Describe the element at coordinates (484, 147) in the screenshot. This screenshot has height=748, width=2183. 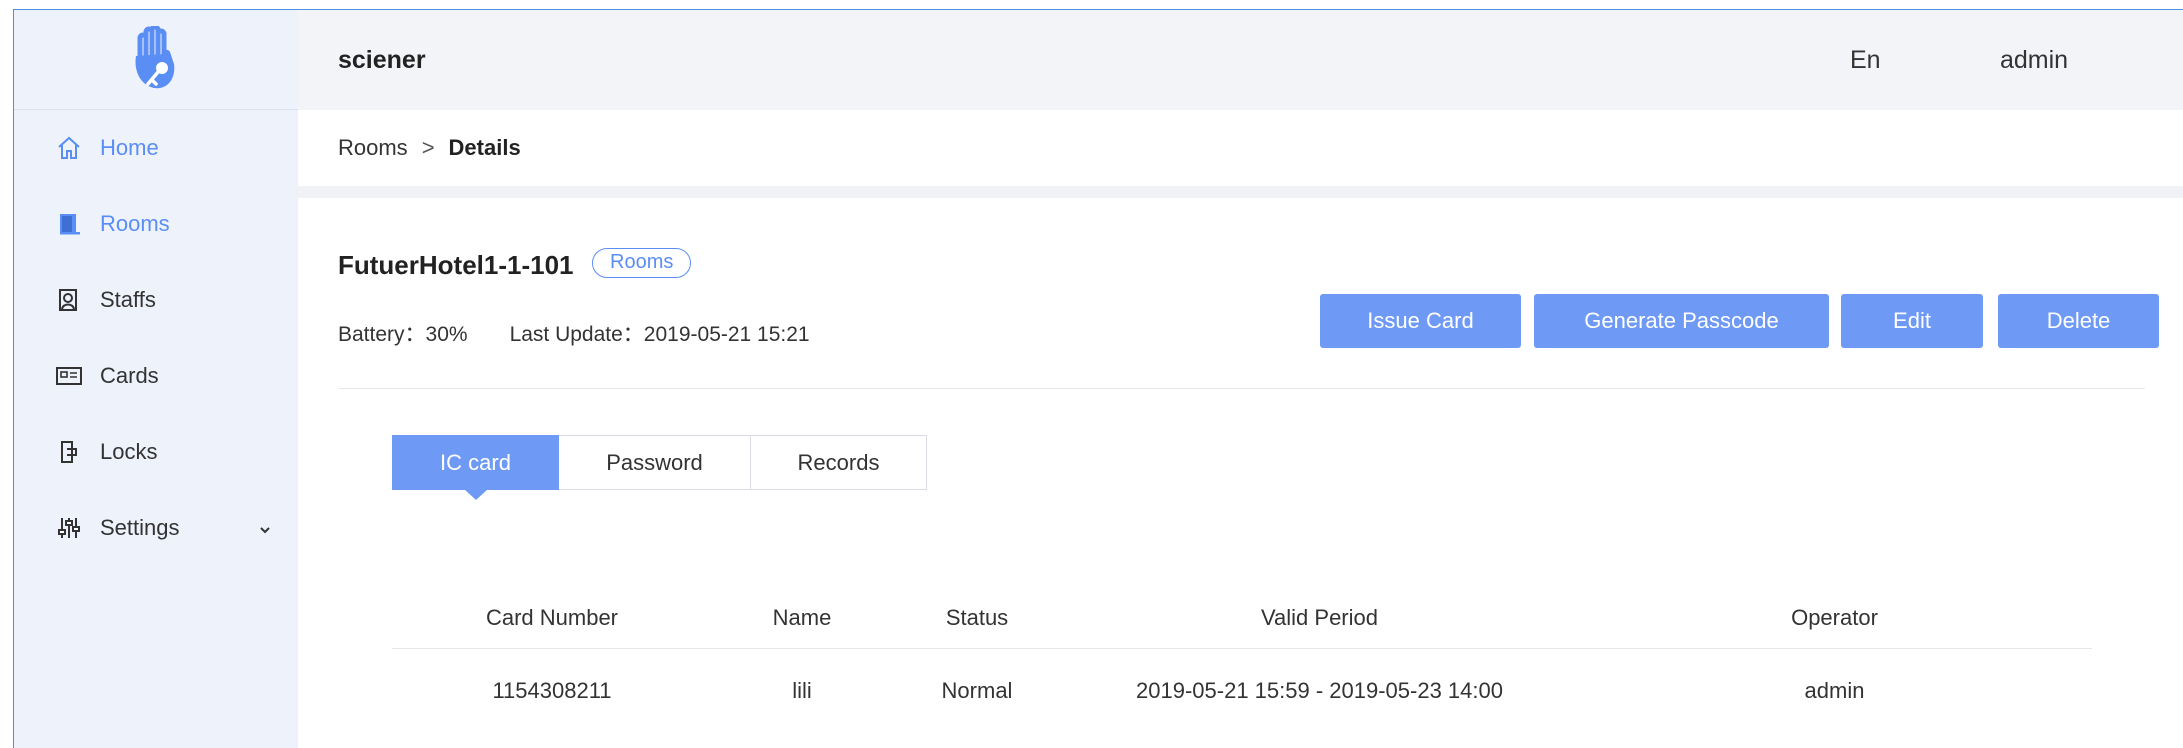
I see `breadcrumb-current: Details` at that location.